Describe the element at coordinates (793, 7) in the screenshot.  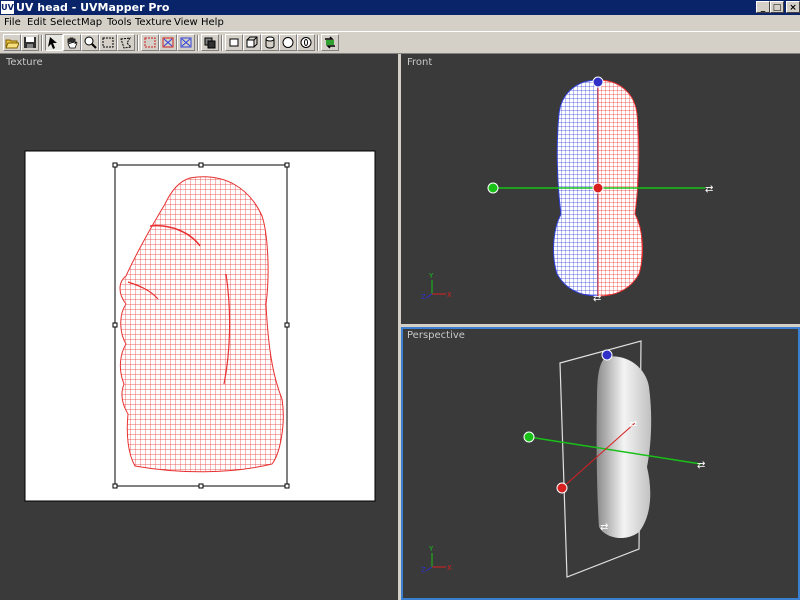
I see `close-button: ×` at that location.